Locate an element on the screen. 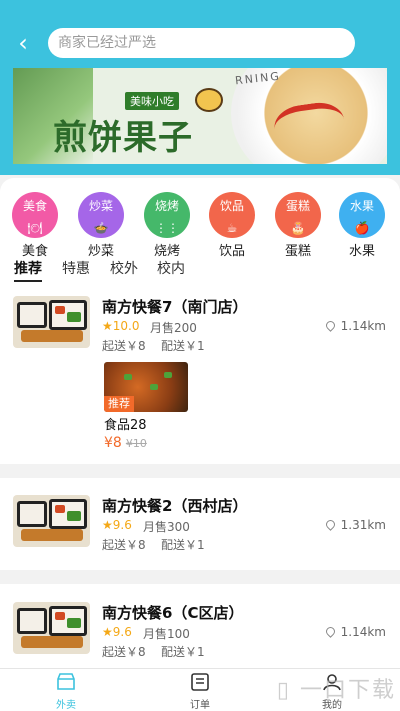 This screenshot has height=711, width=400. category-icon: 水果 🍎 is located at coordinates (362, 215).